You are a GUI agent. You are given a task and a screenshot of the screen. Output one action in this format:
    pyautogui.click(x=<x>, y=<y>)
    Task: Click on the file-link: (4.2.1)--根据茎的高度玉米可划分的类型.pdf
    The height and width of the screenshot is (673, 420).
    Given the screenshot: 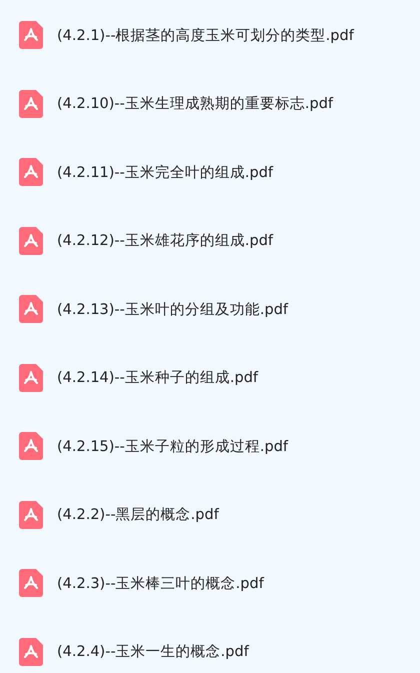 What is the action you would take?
    pyautogui.click(x=205, y=35)
    